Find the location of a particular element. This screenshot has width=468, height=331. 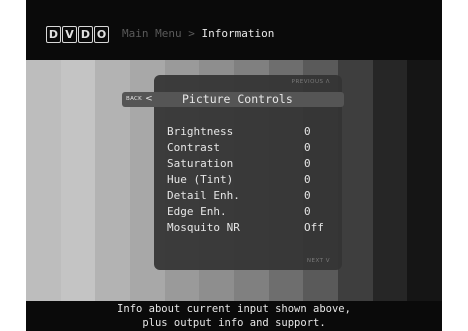

setting-row: Brightness 0 is located at coordinates (247, 132).